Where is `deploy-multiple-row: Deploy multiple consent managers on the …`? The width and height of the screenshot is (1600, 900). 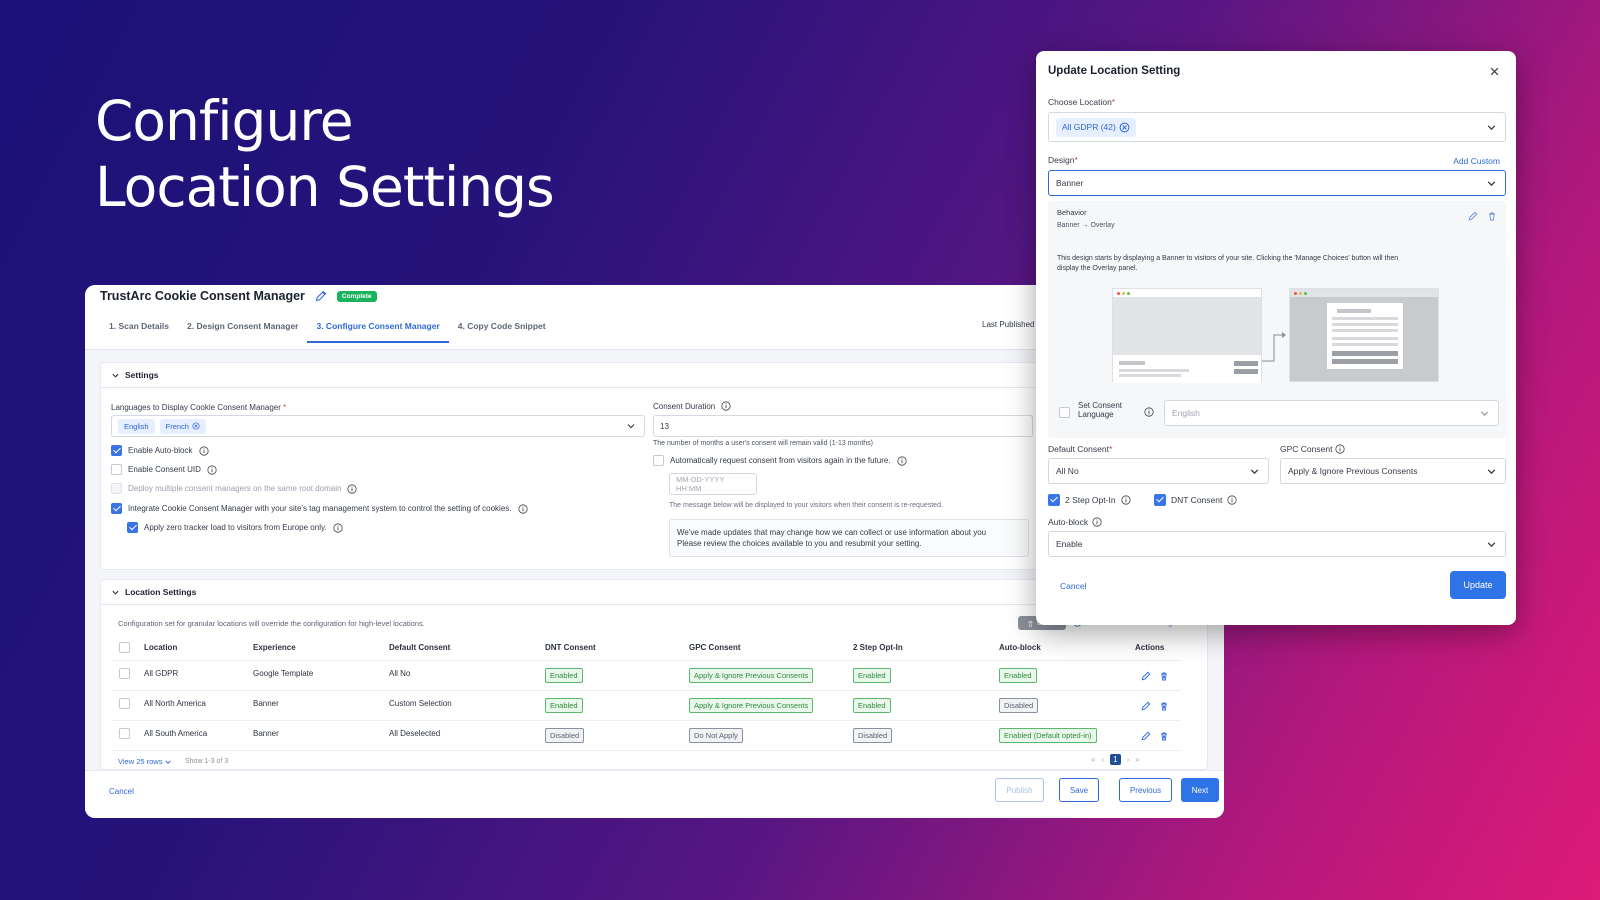 deploy-multiple-row: Deploy multiple consent managers on the … is located at coordinates (234, 488).